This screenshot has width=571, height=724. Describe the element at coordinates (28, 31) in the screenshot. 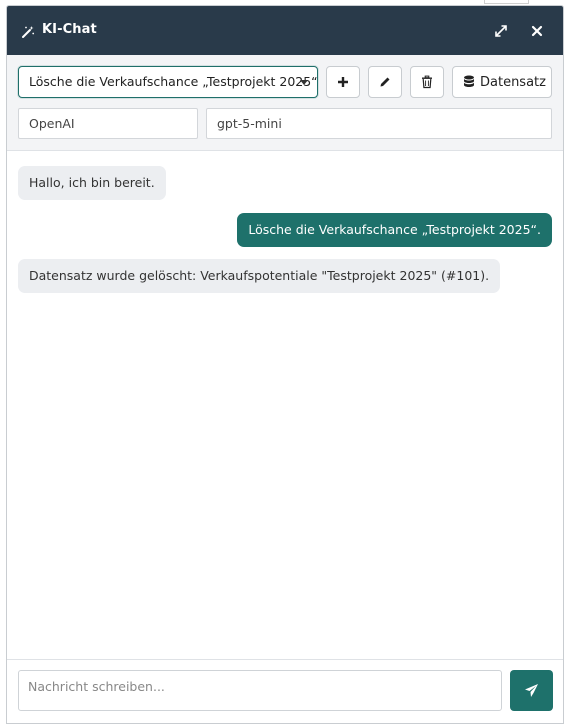

I see `magic-wand-icon` at that location.